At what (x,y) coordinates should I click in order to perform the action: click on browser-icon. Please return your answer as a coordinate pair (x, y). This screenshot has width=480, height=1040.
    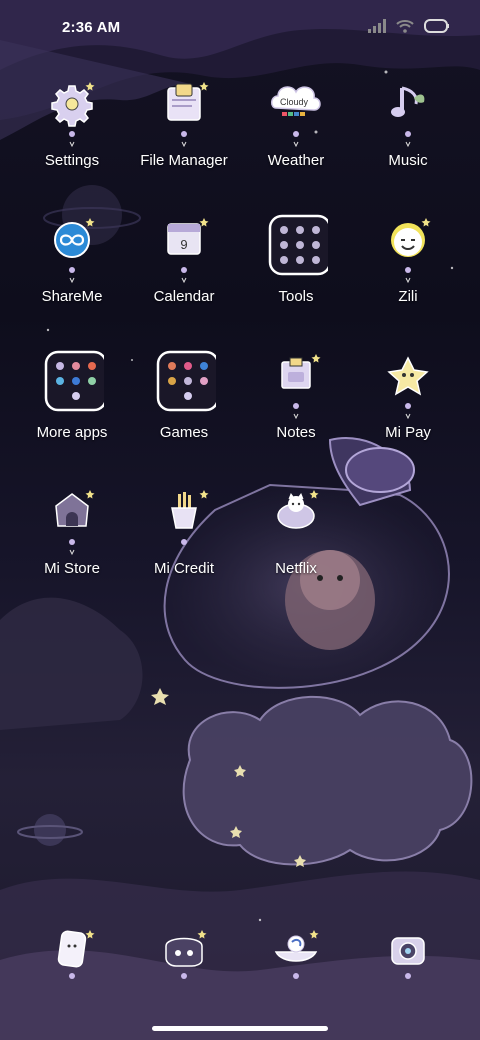
    Looking at the image, I should click on (296, 954).